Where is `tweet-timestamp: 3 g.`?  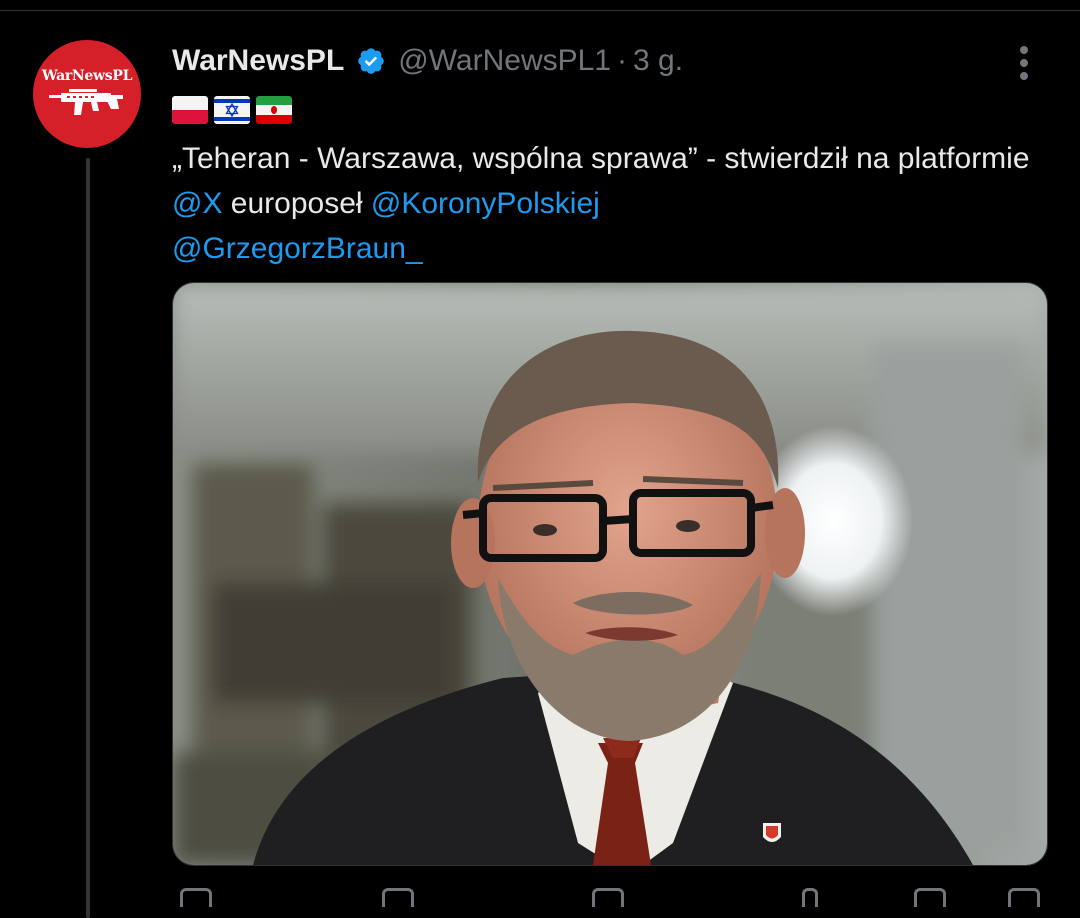
tweet-timestamp: 3 g. is located at coordinates (658, 61).